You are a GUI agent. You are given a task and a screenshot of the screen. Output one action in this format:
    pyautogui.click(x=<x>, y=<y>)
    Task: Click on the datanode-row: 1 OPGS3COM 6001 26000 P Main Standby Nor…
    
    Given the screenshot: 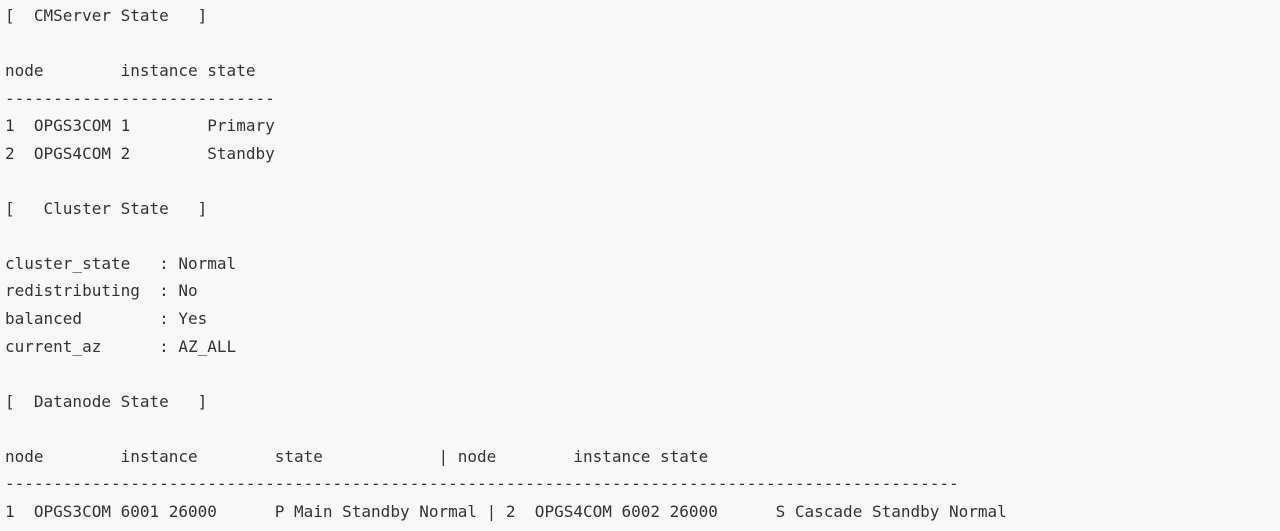 What is the action you would take?
    pyautogui.click(x=506, y=511)
    